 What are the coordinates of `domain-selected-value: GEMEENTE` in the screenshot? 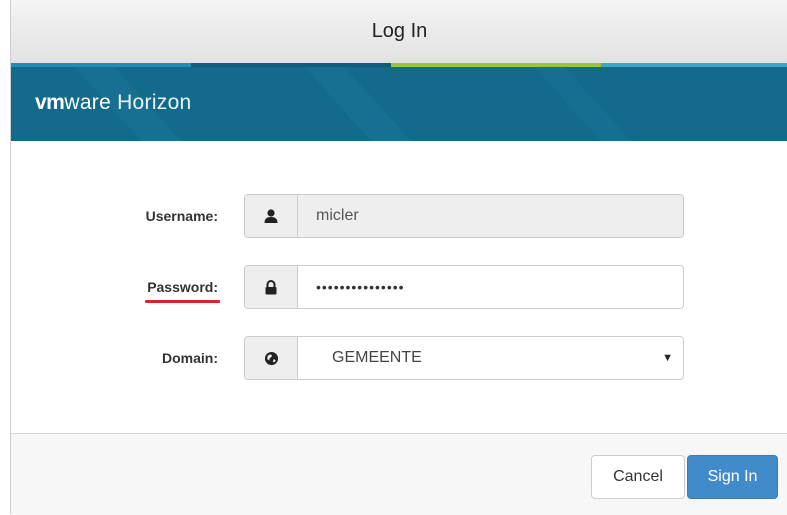 It's located at (377, 357).